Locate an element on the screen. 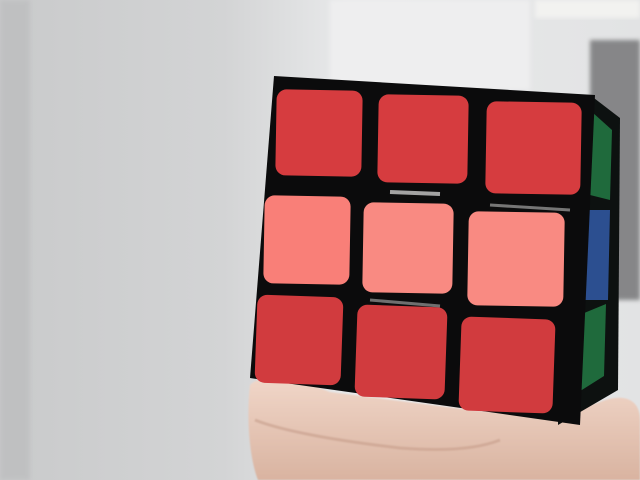 This screenshot has height=480, width=640. background-light-panel is located at coordinates (430, 45).